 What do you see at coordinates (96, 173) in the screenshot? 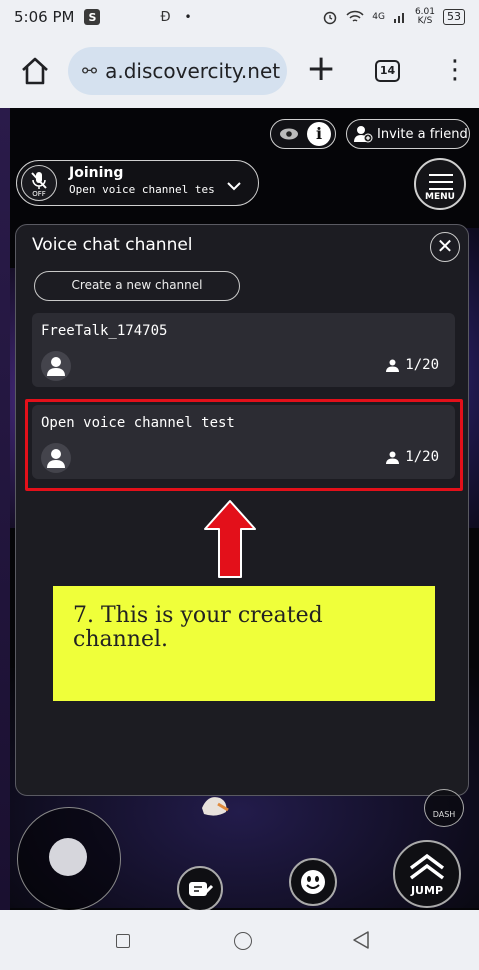
I see `voice-status-label: Joining` at bounding box center [96, 173].